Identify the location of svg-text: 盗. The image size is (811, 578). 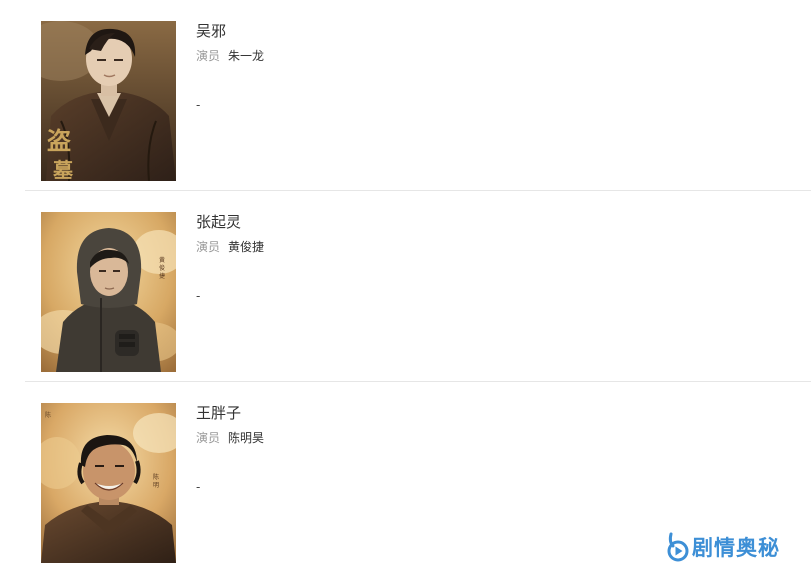
(59, 140).